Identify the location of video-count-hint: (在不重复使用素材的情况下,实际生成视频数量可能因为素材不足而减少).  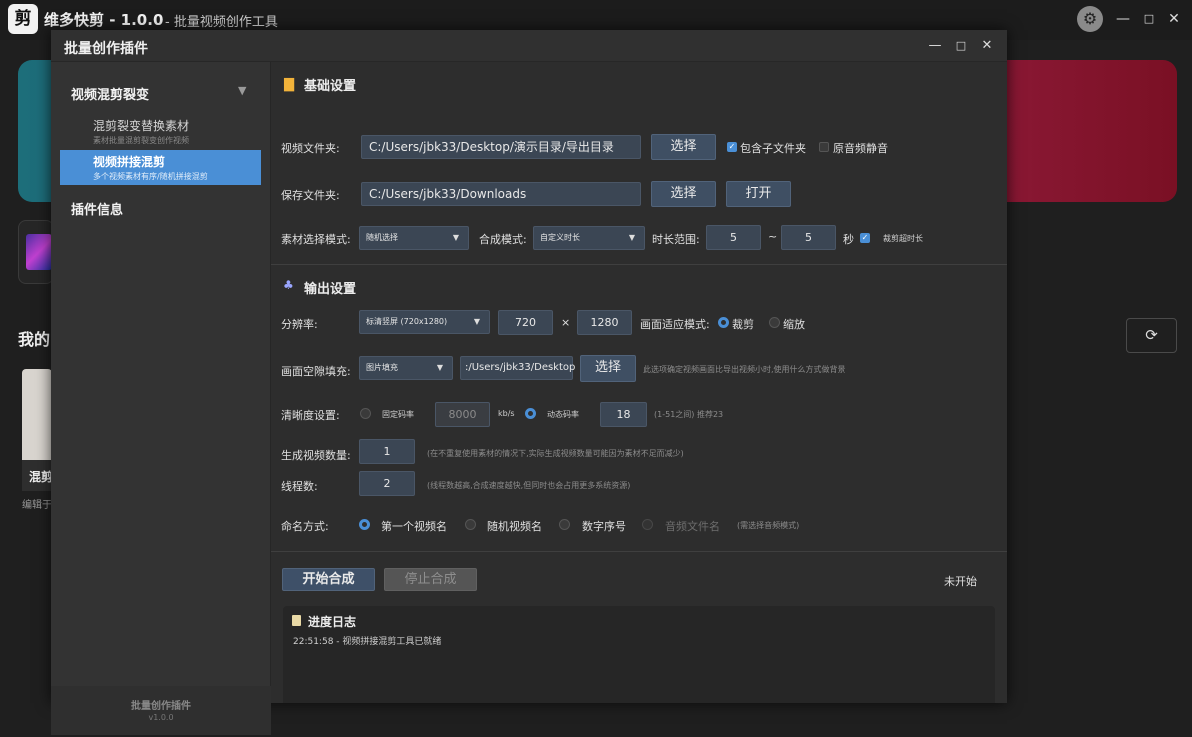
(555, 453).